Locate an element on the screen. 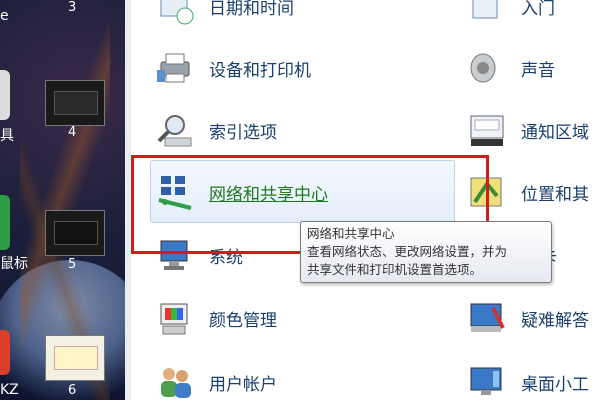  troubleshooting-icon is located at coordinates (487, 318).